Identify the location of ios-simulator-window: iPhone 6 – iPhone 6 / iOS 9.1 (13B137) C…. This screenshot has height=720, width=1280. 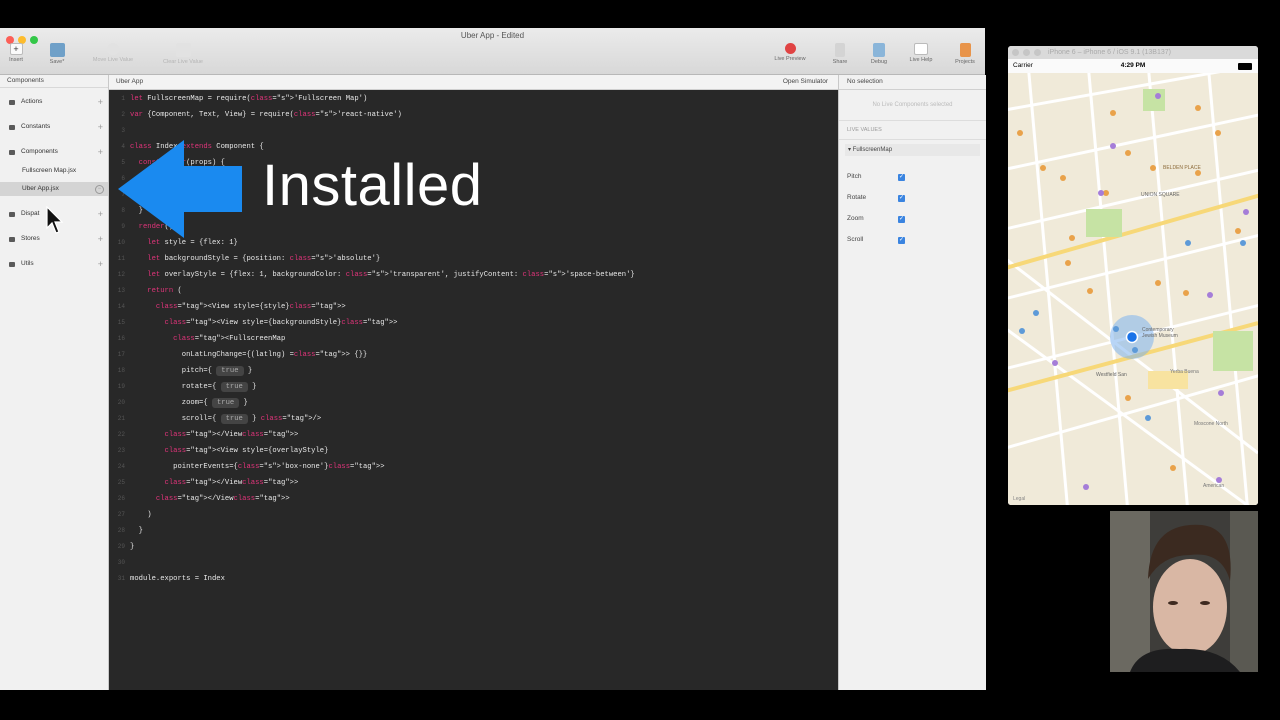
(1133, 275).